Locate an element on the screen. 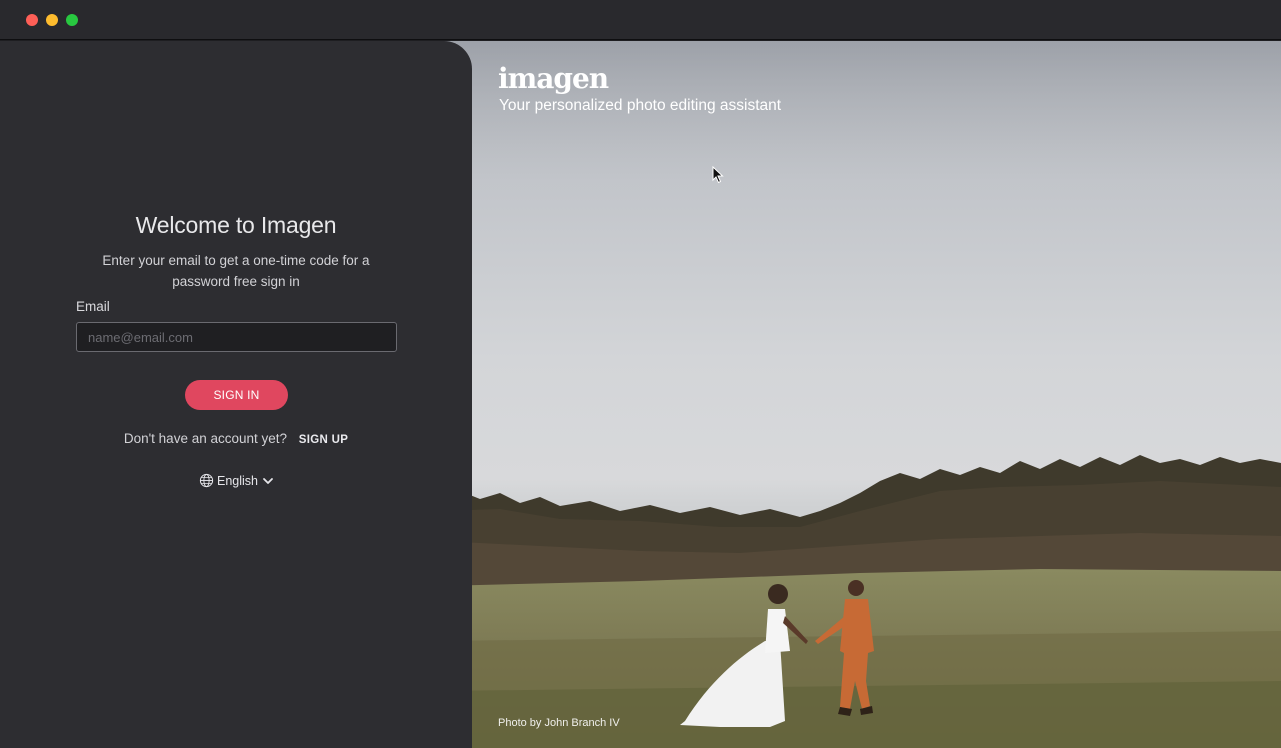 The height and width of the screenshot is (748, 1281). language-label: English is located at coordinates (237, 480).